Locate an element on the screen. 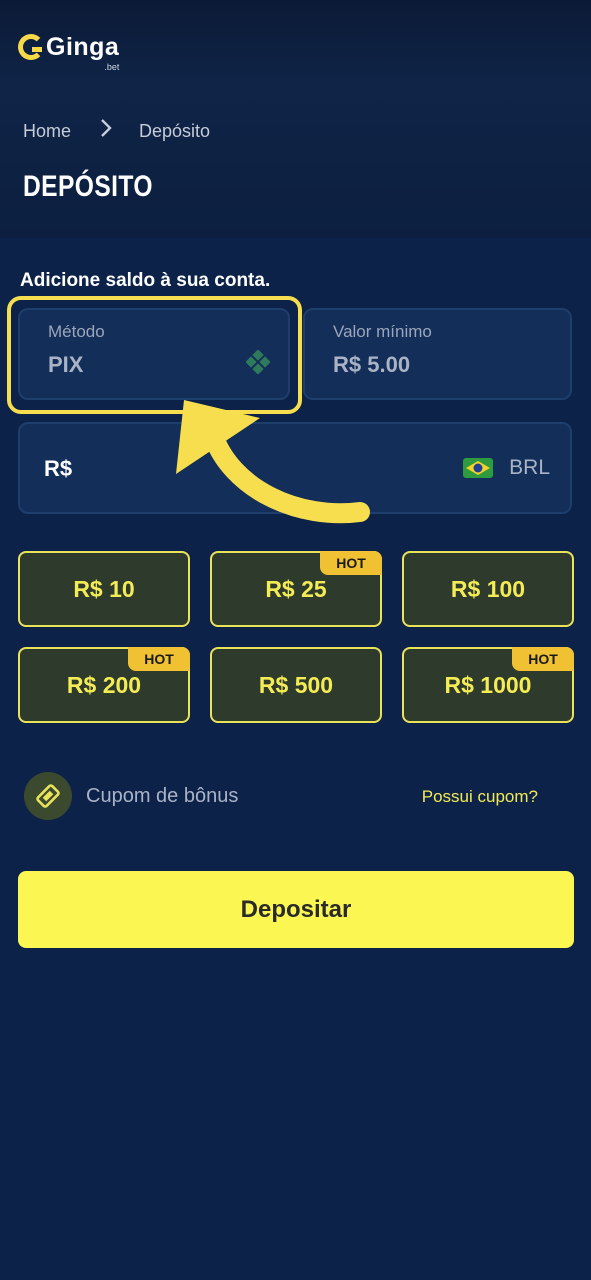  coupon-row: Cupom de bônus Possui cupom? is located at coordinates (289, 796).